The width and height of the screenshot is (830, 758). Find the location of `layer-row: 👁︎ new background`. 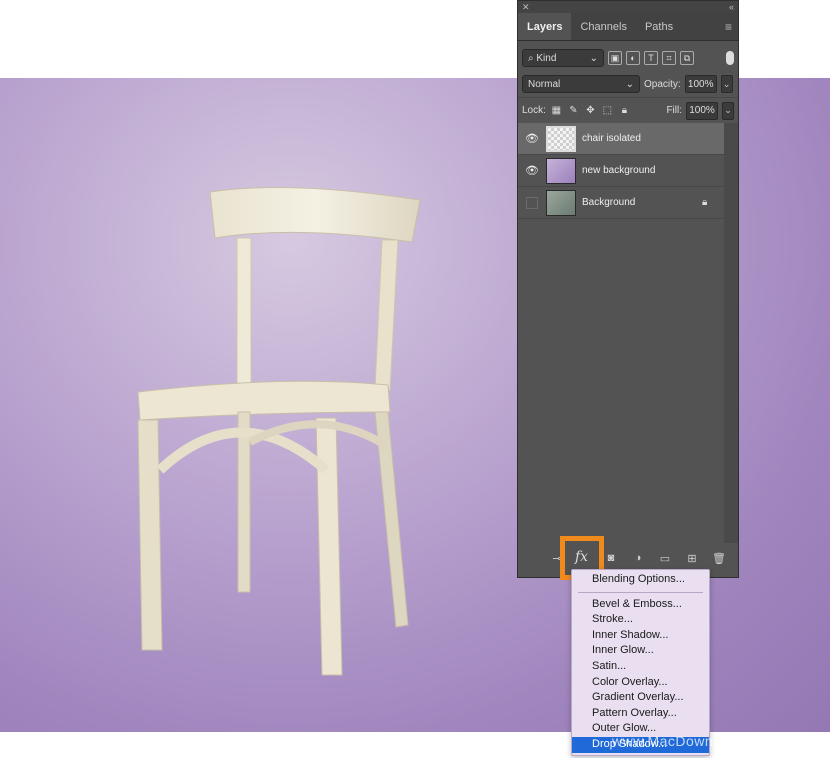

layer-row: 👁︎ new background is located at coordinates (621, 171).